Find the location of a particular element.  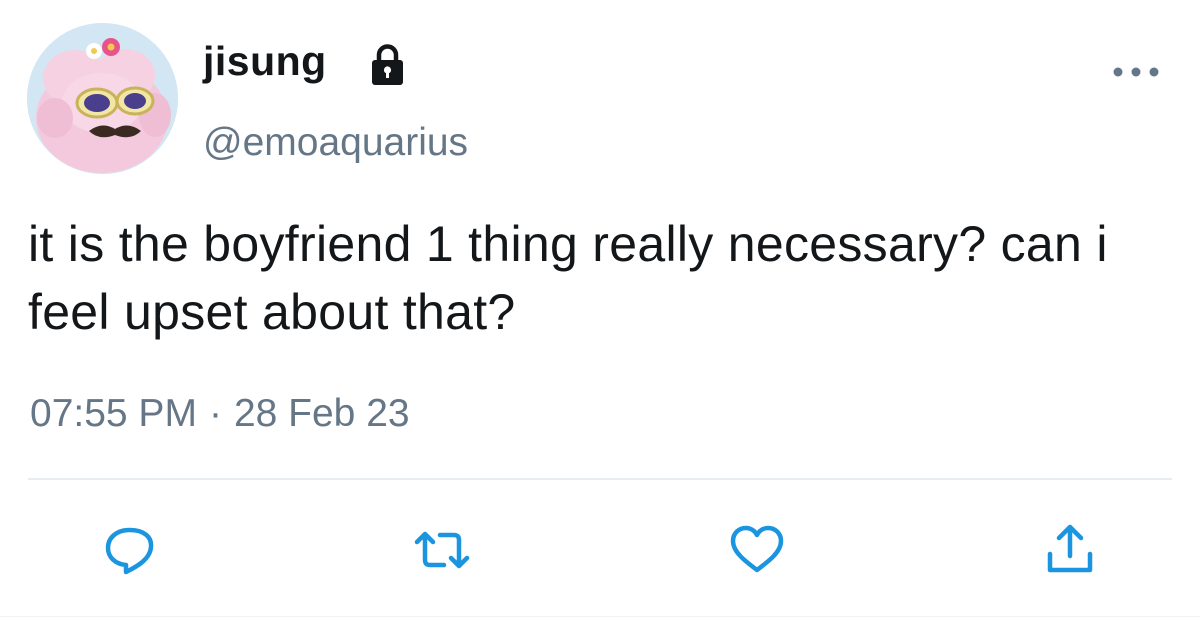

avatar is located at coordinates (102, 98).